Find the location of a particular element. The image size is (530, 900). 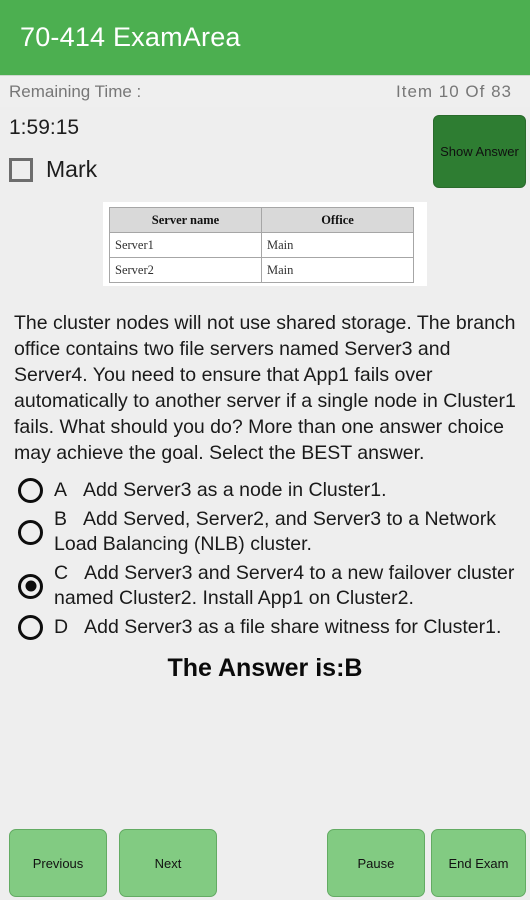

radio-icon-b is located at coordinates (30, 532).